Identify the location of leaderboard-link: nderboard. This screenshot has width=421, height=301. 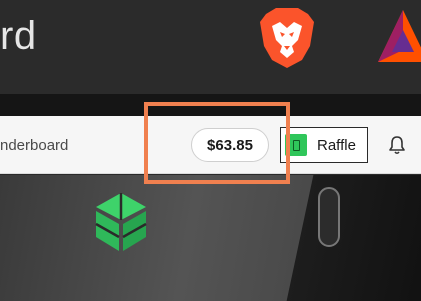
(34, 145).